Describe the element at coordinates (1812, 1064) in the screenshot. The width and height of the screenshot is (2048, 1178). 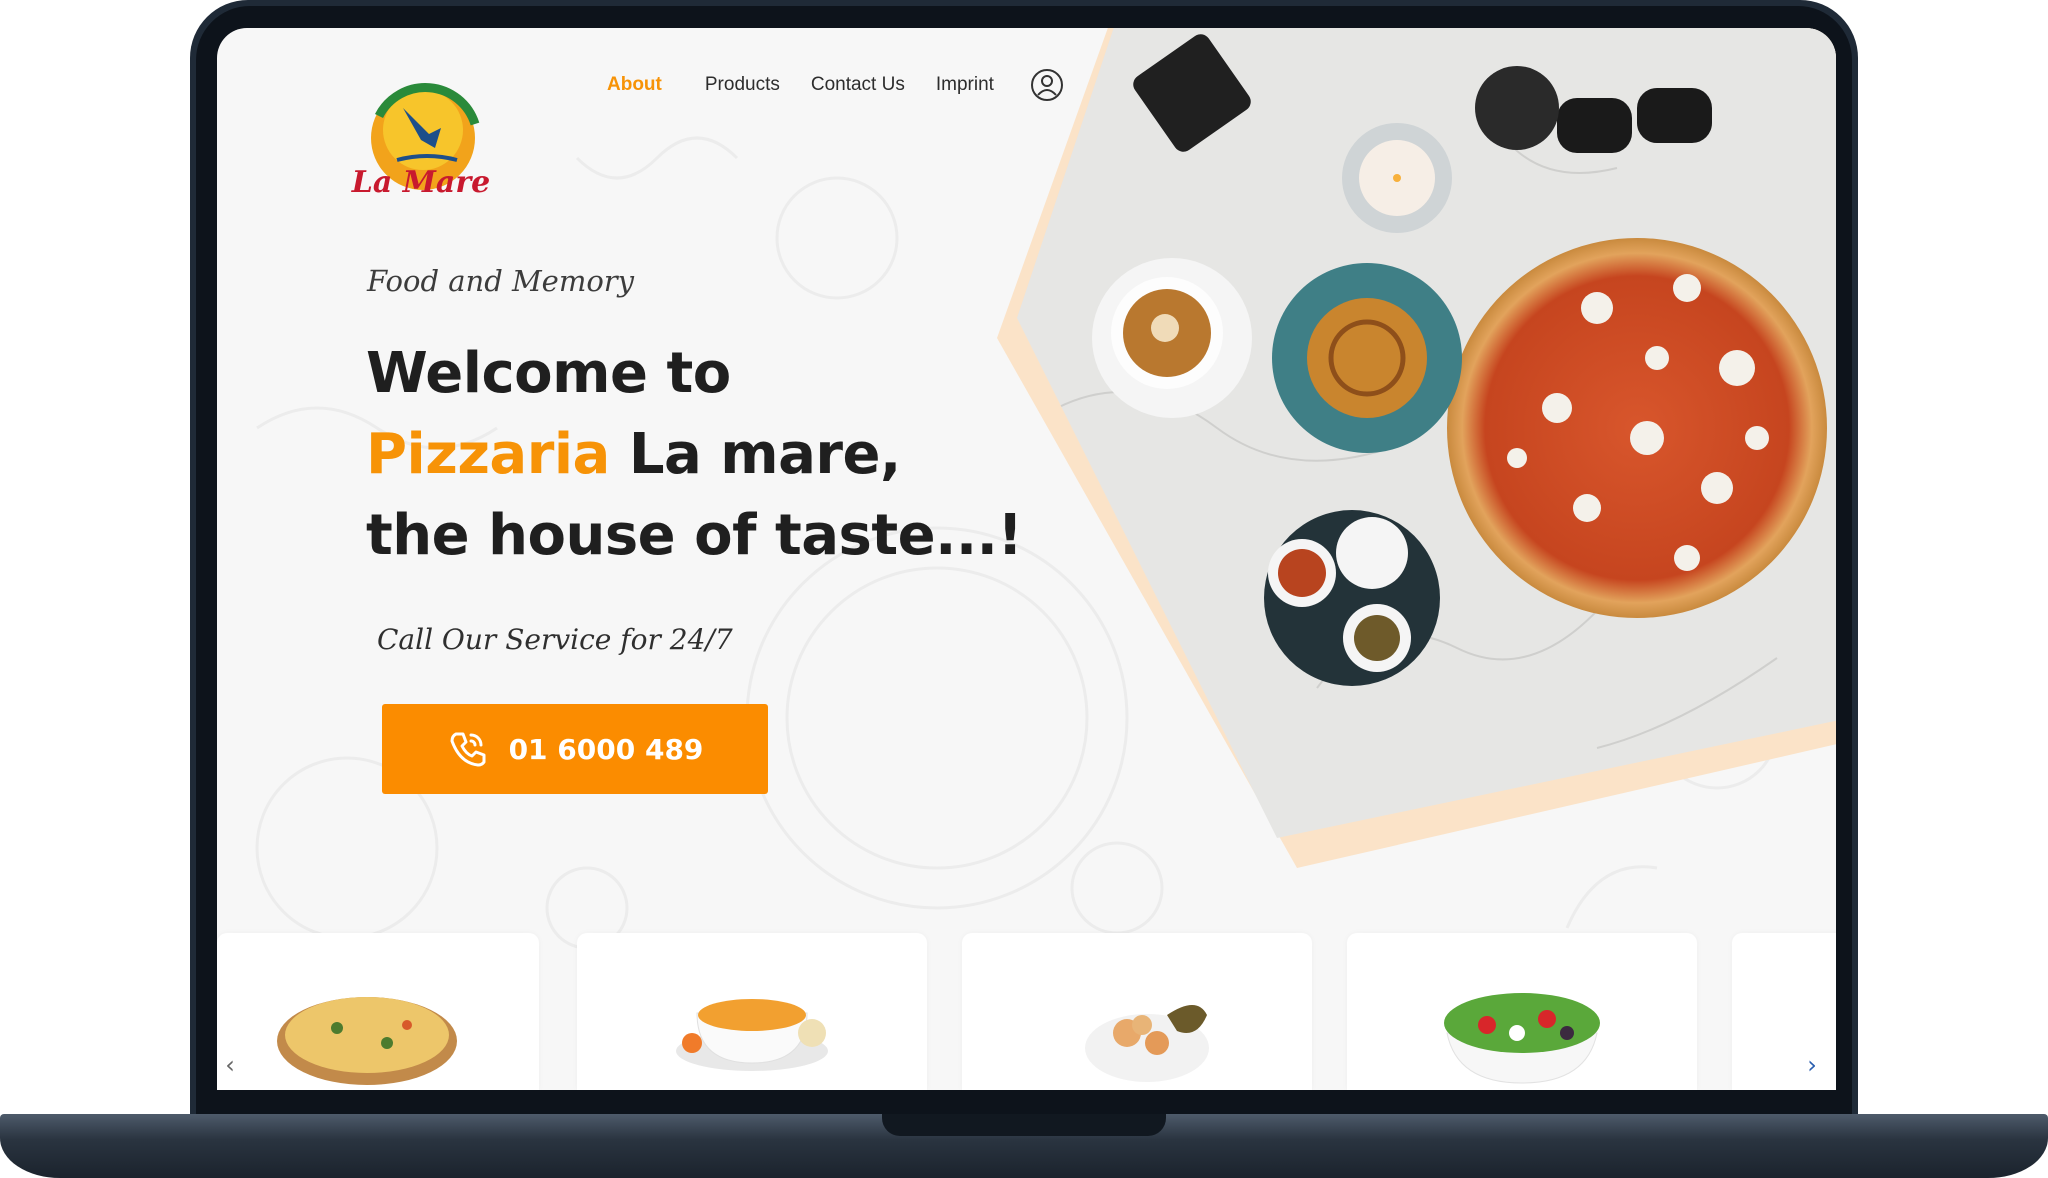
I see `carousel-next-arrow: ›` at that location.